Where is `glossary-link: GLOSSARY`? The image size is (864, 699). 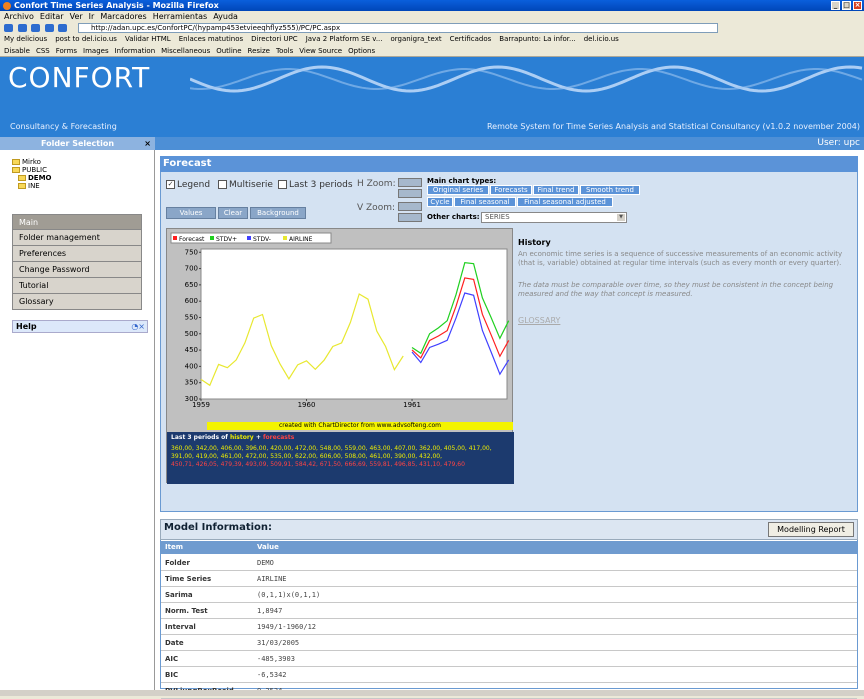
glossary-link: GLOSSARY is located at coordinates (539, 320).